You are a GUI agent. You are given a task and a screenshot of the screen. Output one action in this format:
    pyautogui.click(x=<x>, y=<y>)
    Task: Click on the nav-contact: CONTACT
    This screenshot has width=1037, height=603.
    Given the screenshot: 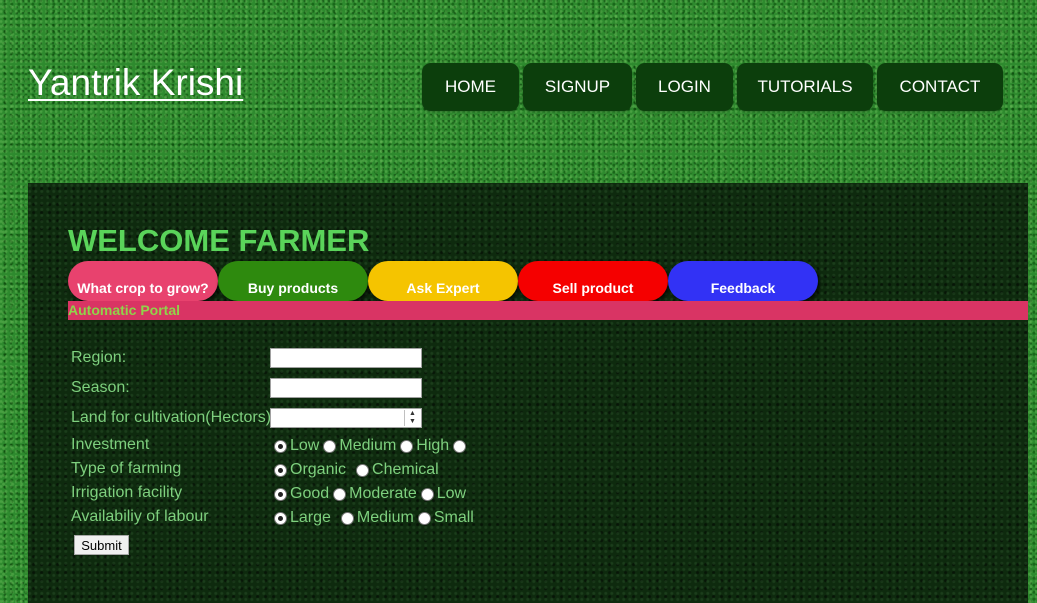 What is the action you would take?
    pyautogui.click(x=940, y=87)
    